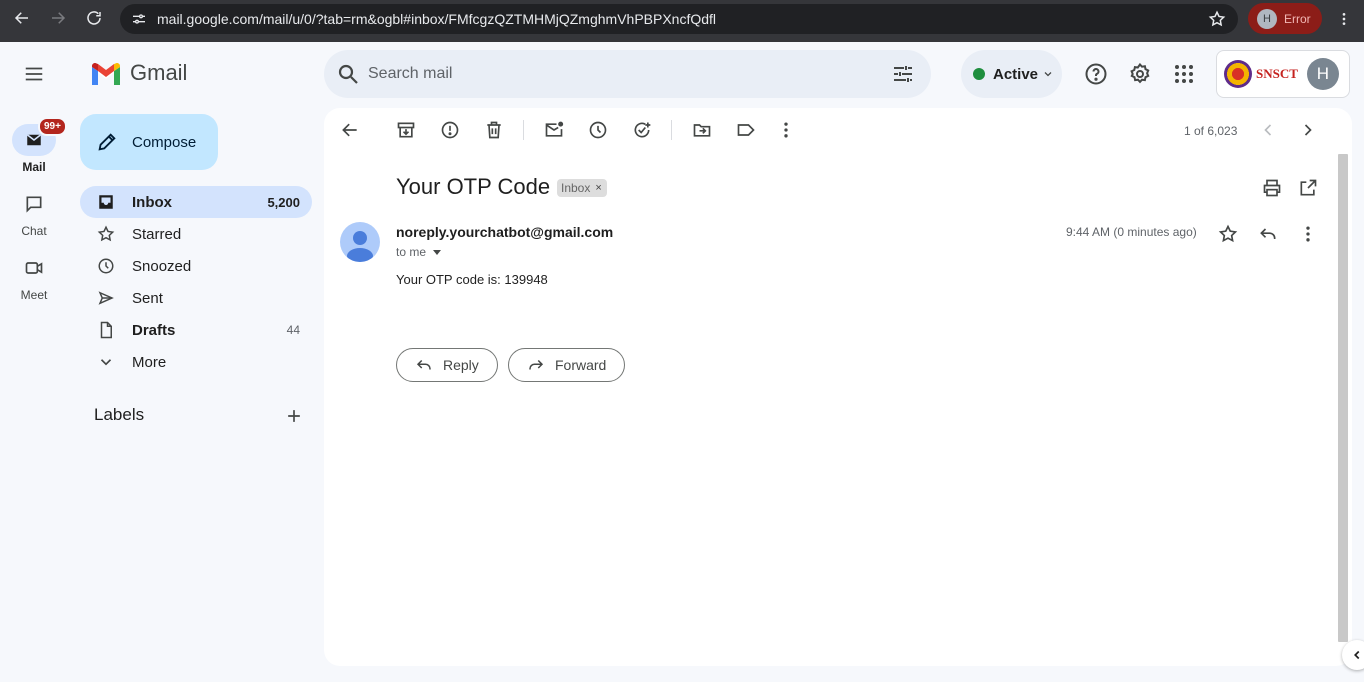 The image size is (1364, 682). I want to click on status-selector: Active, so click(1011, 74).